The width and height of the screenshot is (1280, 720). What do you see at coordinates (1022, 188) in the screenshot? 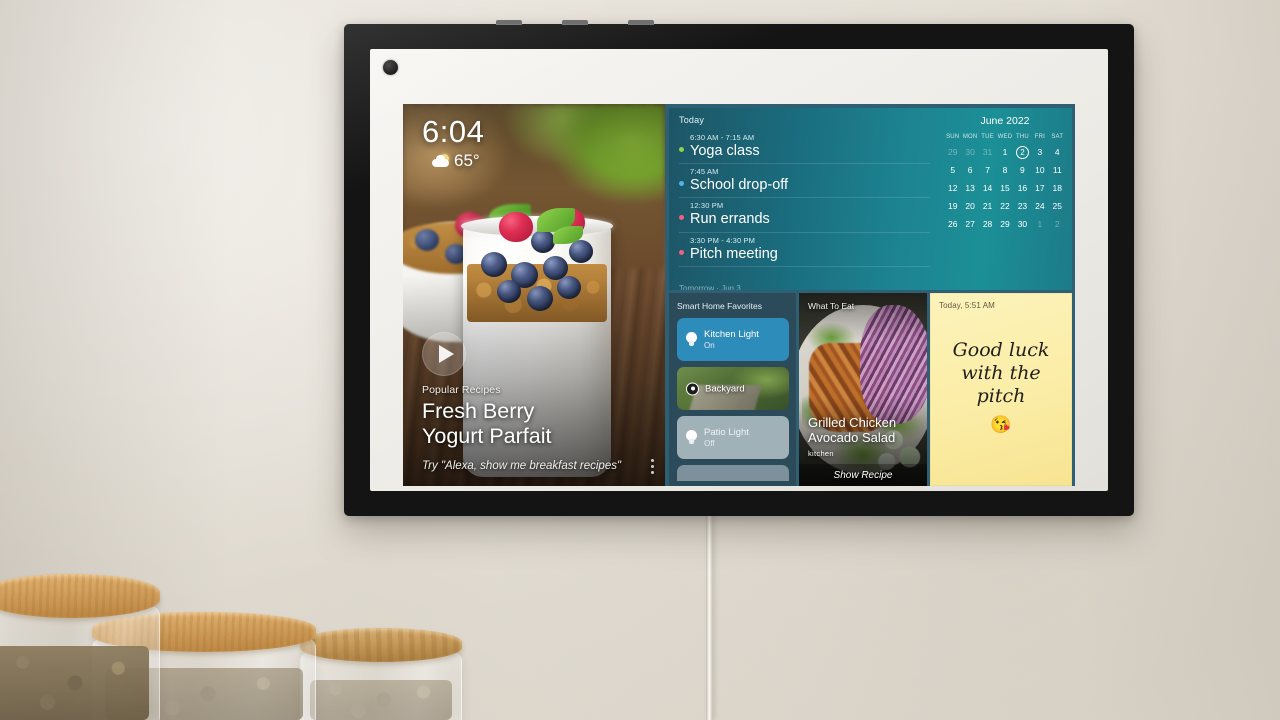
I see `calendar-day: 16` at bounding box center [1022, 188].